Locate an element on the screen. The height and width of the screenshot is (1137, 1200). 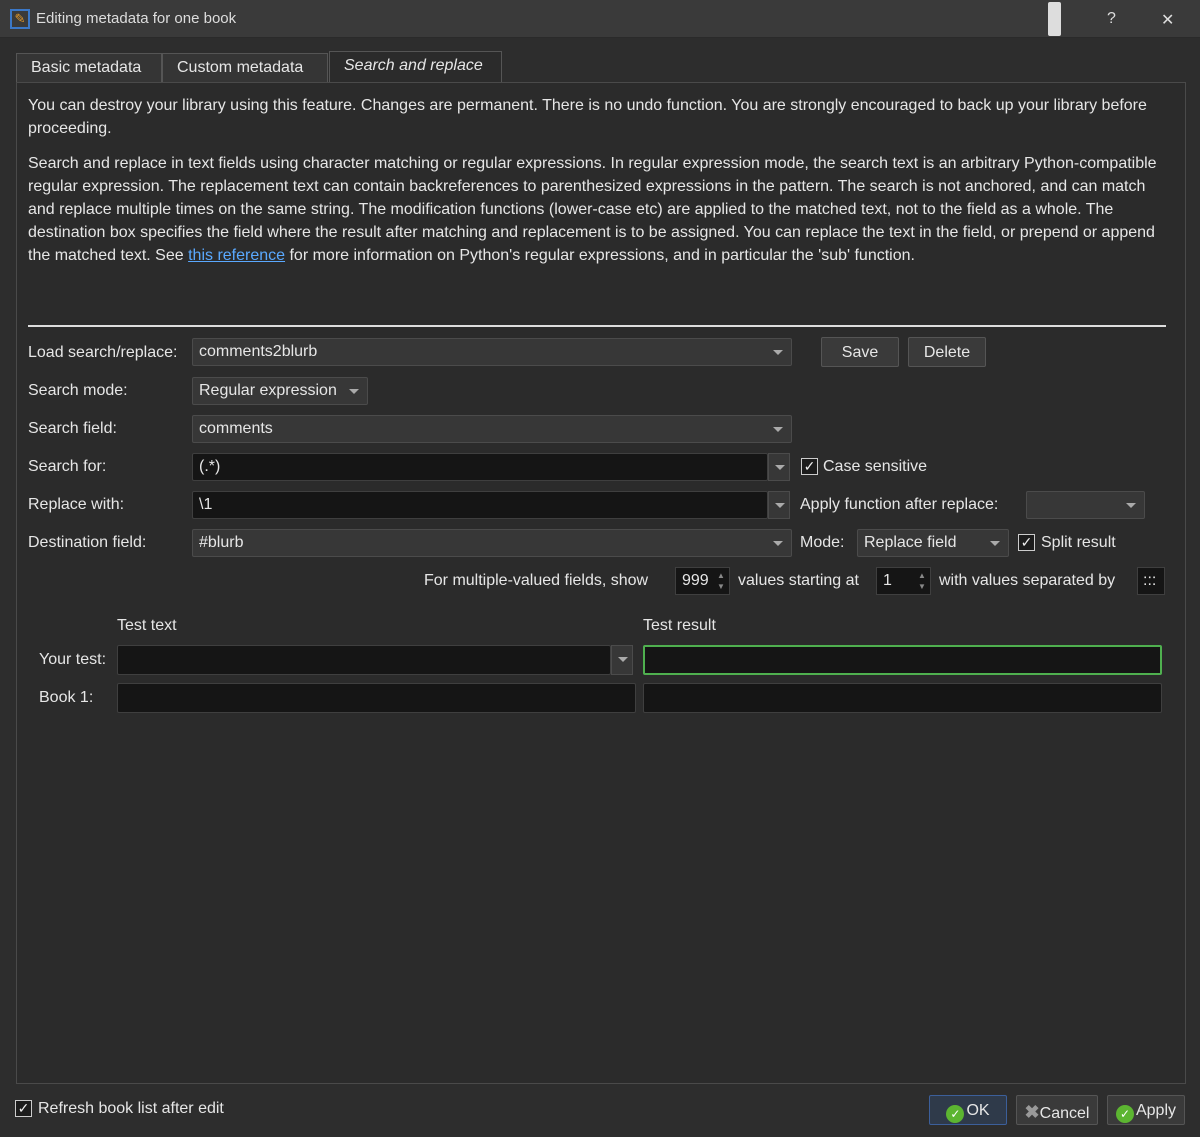
title-bar: ✎ Editing metadata for one book ? ✕ is located at coordinates (600, 19).